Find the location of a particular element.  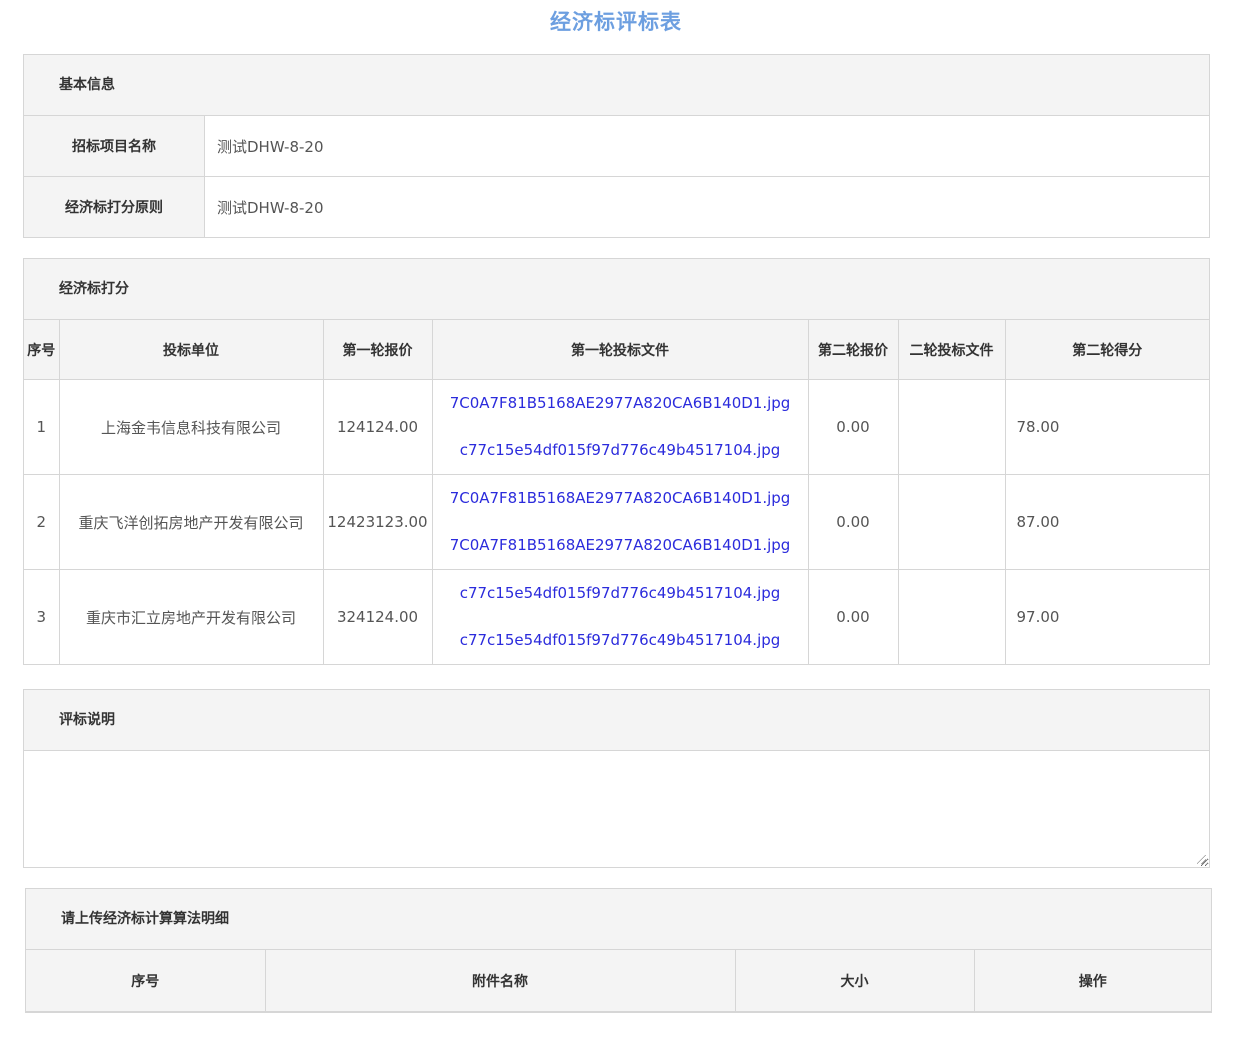

row-score2: 87.00 is located at coordinates (1106, 522).